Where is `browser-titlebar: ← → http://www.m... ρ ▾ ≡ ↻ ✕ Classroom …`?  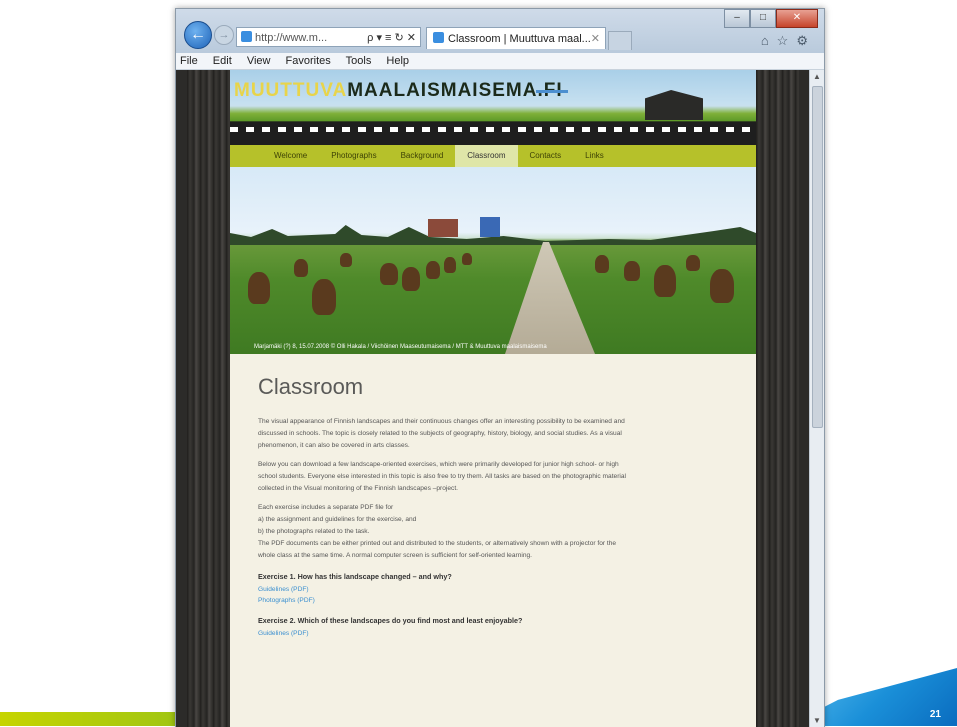 browser-titlebar: ← → http://www.m... ρ ▾ ≡ ↻ ✕ Classroom … is located at coordinates (500, 31).